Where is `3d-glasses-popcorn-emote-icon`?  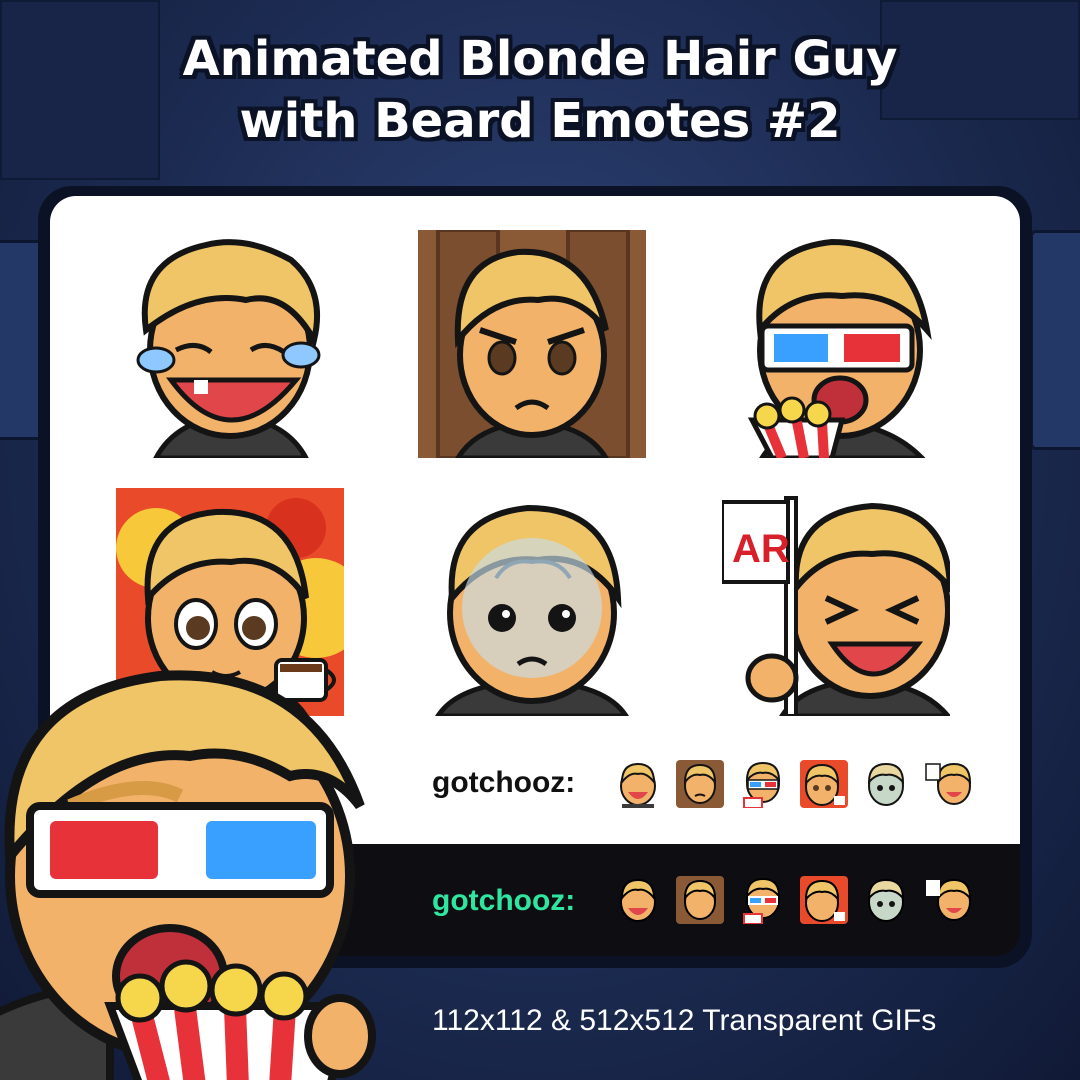
3d-glasses-popcorn-emote-icon is located at coordinates (839, 348).